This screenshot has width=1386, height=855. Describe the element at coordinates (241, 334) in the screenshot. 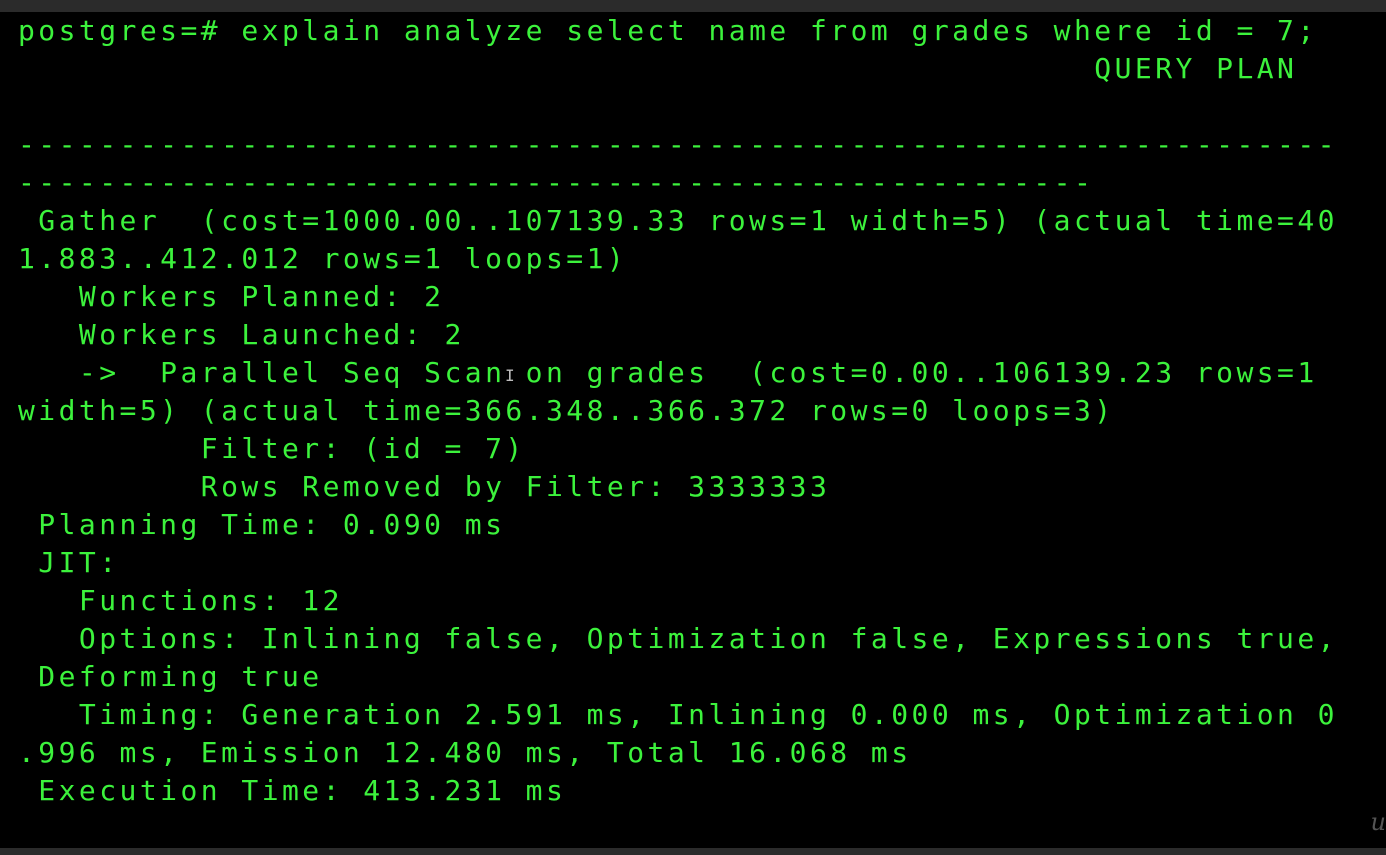

I see `plan-line-workers-launched: Workers Launched: 2` at that location.